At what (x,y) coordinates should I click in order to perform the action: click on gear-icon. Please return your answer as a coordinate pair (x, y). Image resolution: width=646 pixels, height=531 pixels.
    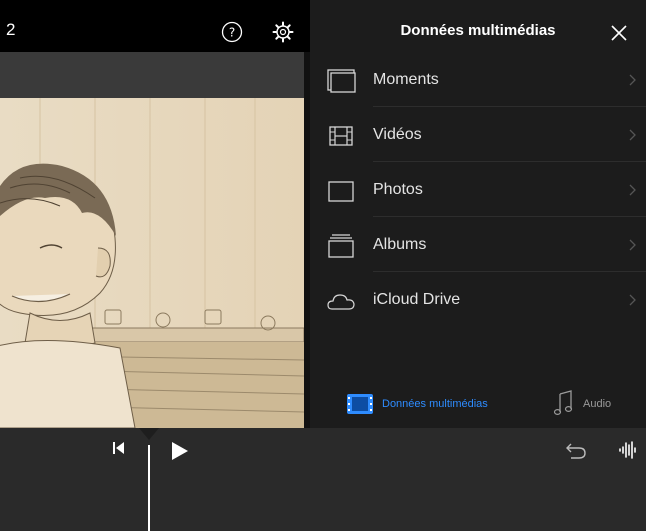
    Looking at the image, I should click on (283, 32).